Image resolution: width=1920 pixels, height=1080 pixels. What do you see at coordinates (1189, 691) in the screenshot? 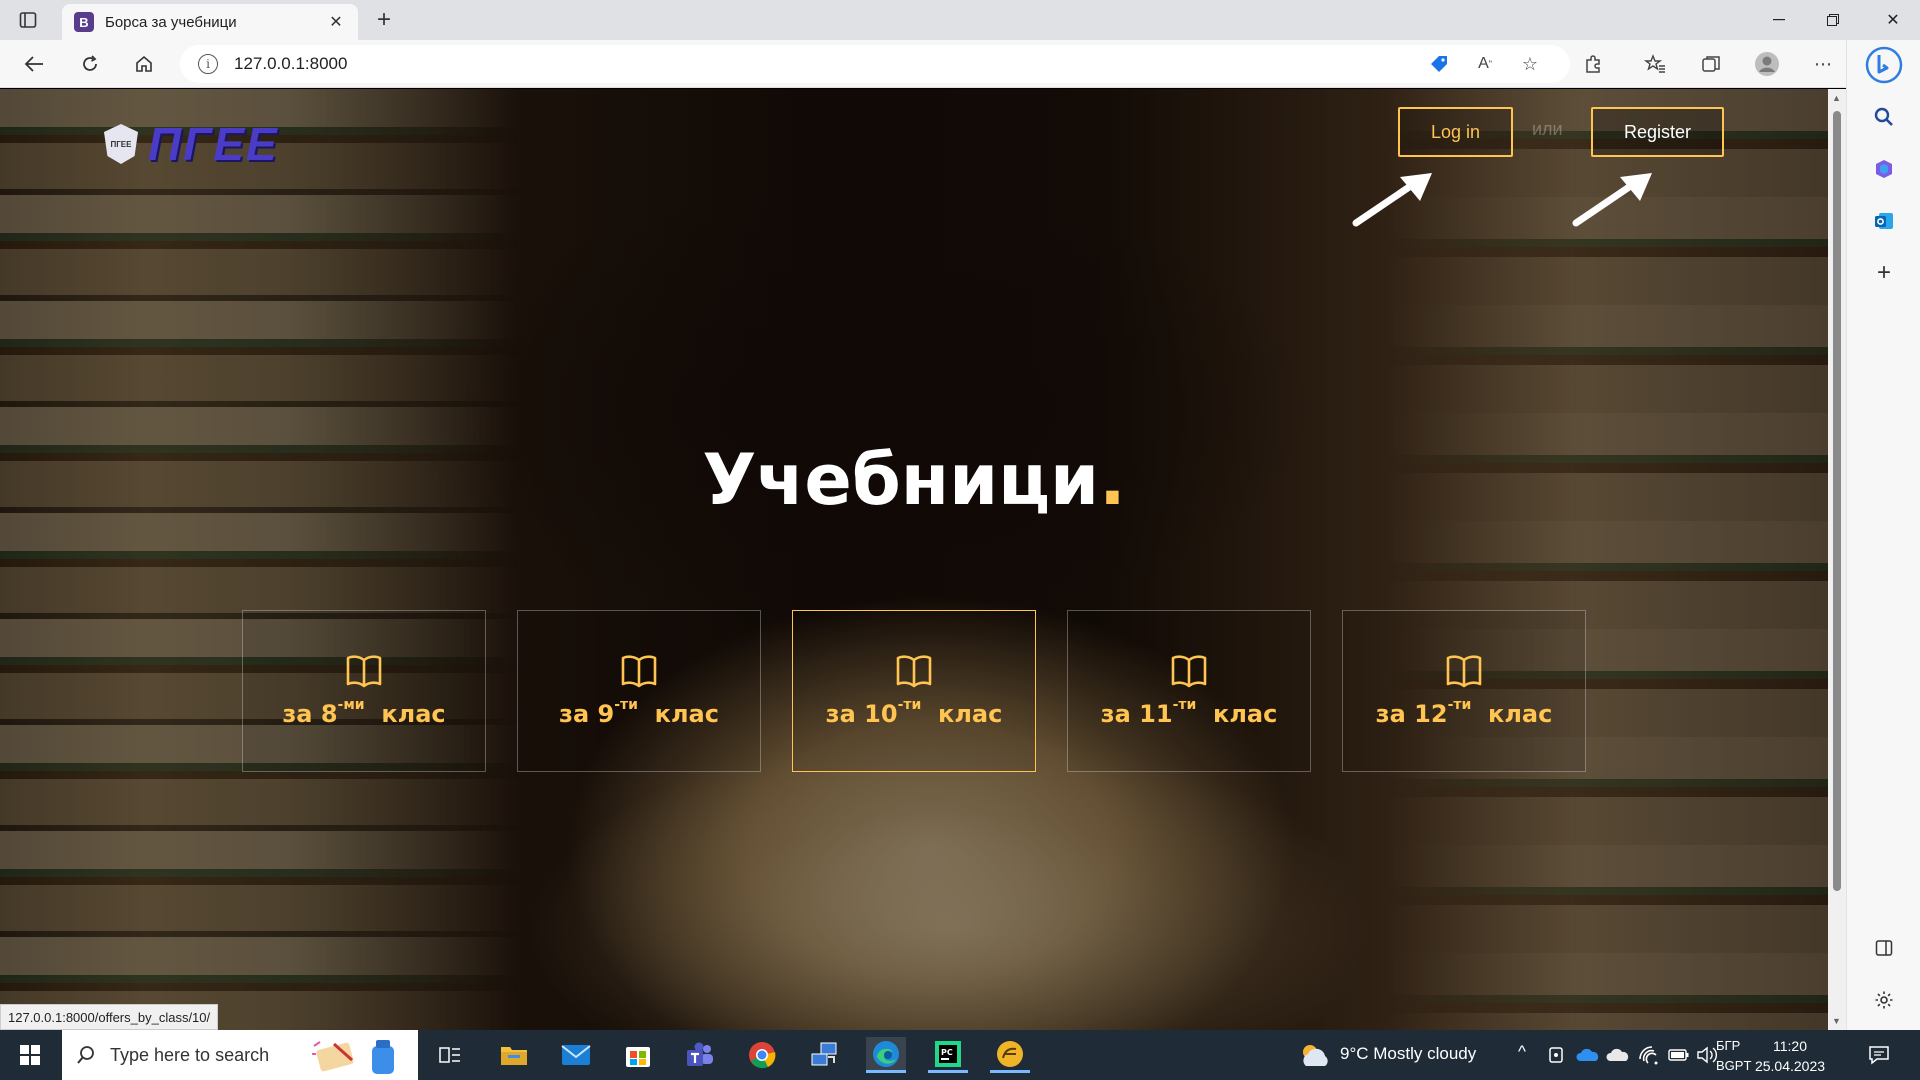
I see `class-card-11: за 11-ти клас` at bounding box center [1189, 691].